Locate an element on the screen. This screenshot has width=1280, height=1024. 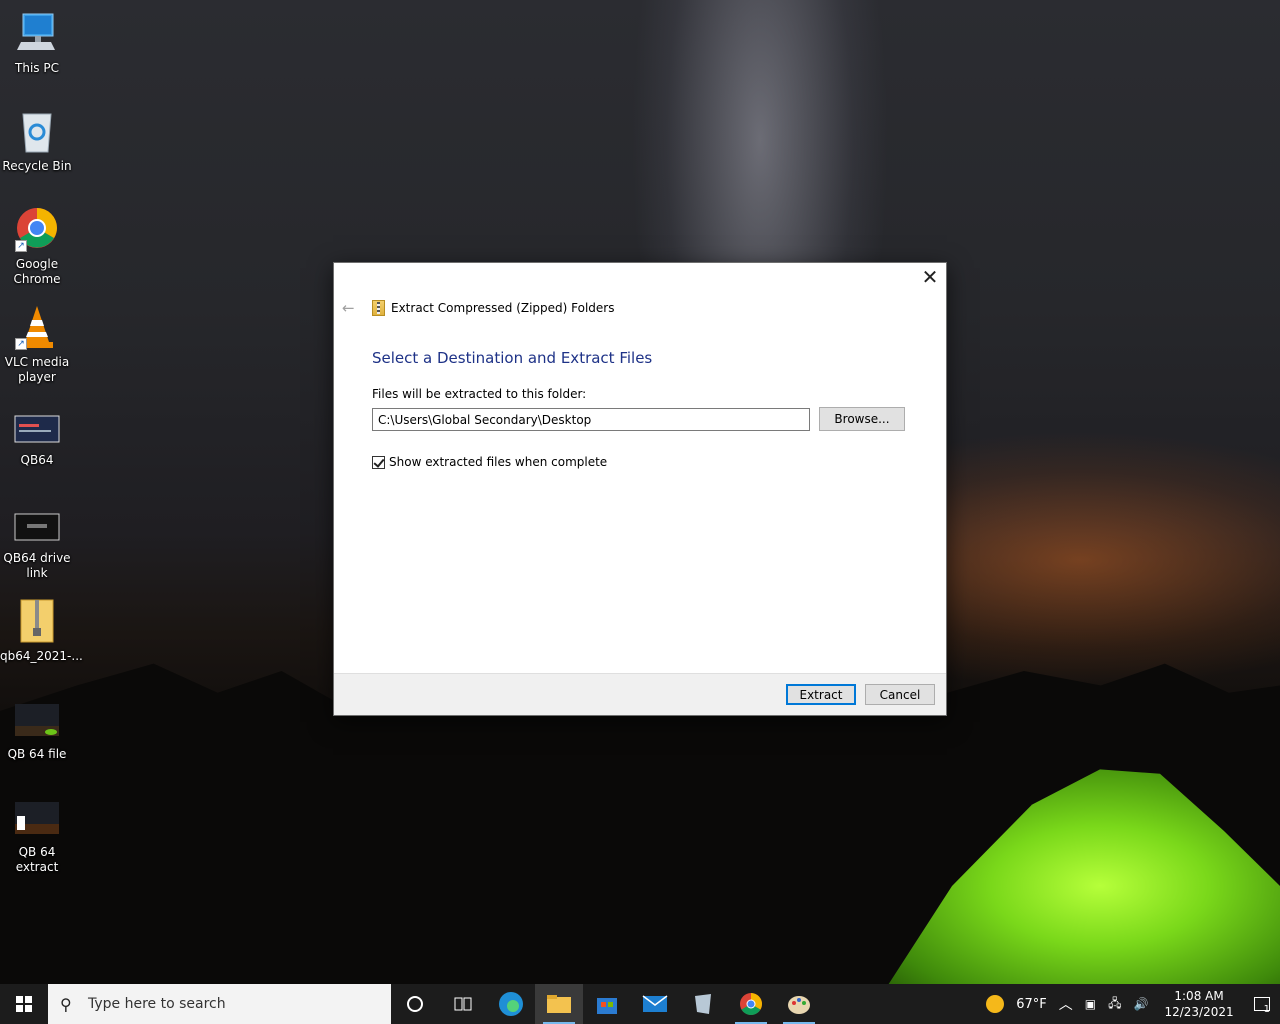
network-icon: 🖧 is located at coordinates (1114, 1004).